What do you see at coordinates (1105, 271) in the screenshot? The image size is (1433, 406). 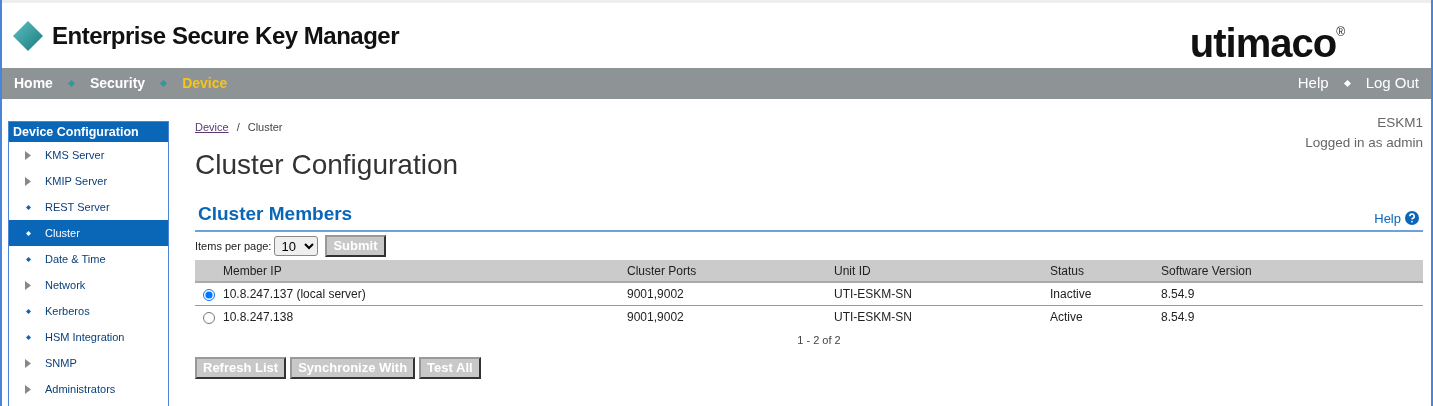 I see `column-header: Status` at bounding box center [1105, 271].